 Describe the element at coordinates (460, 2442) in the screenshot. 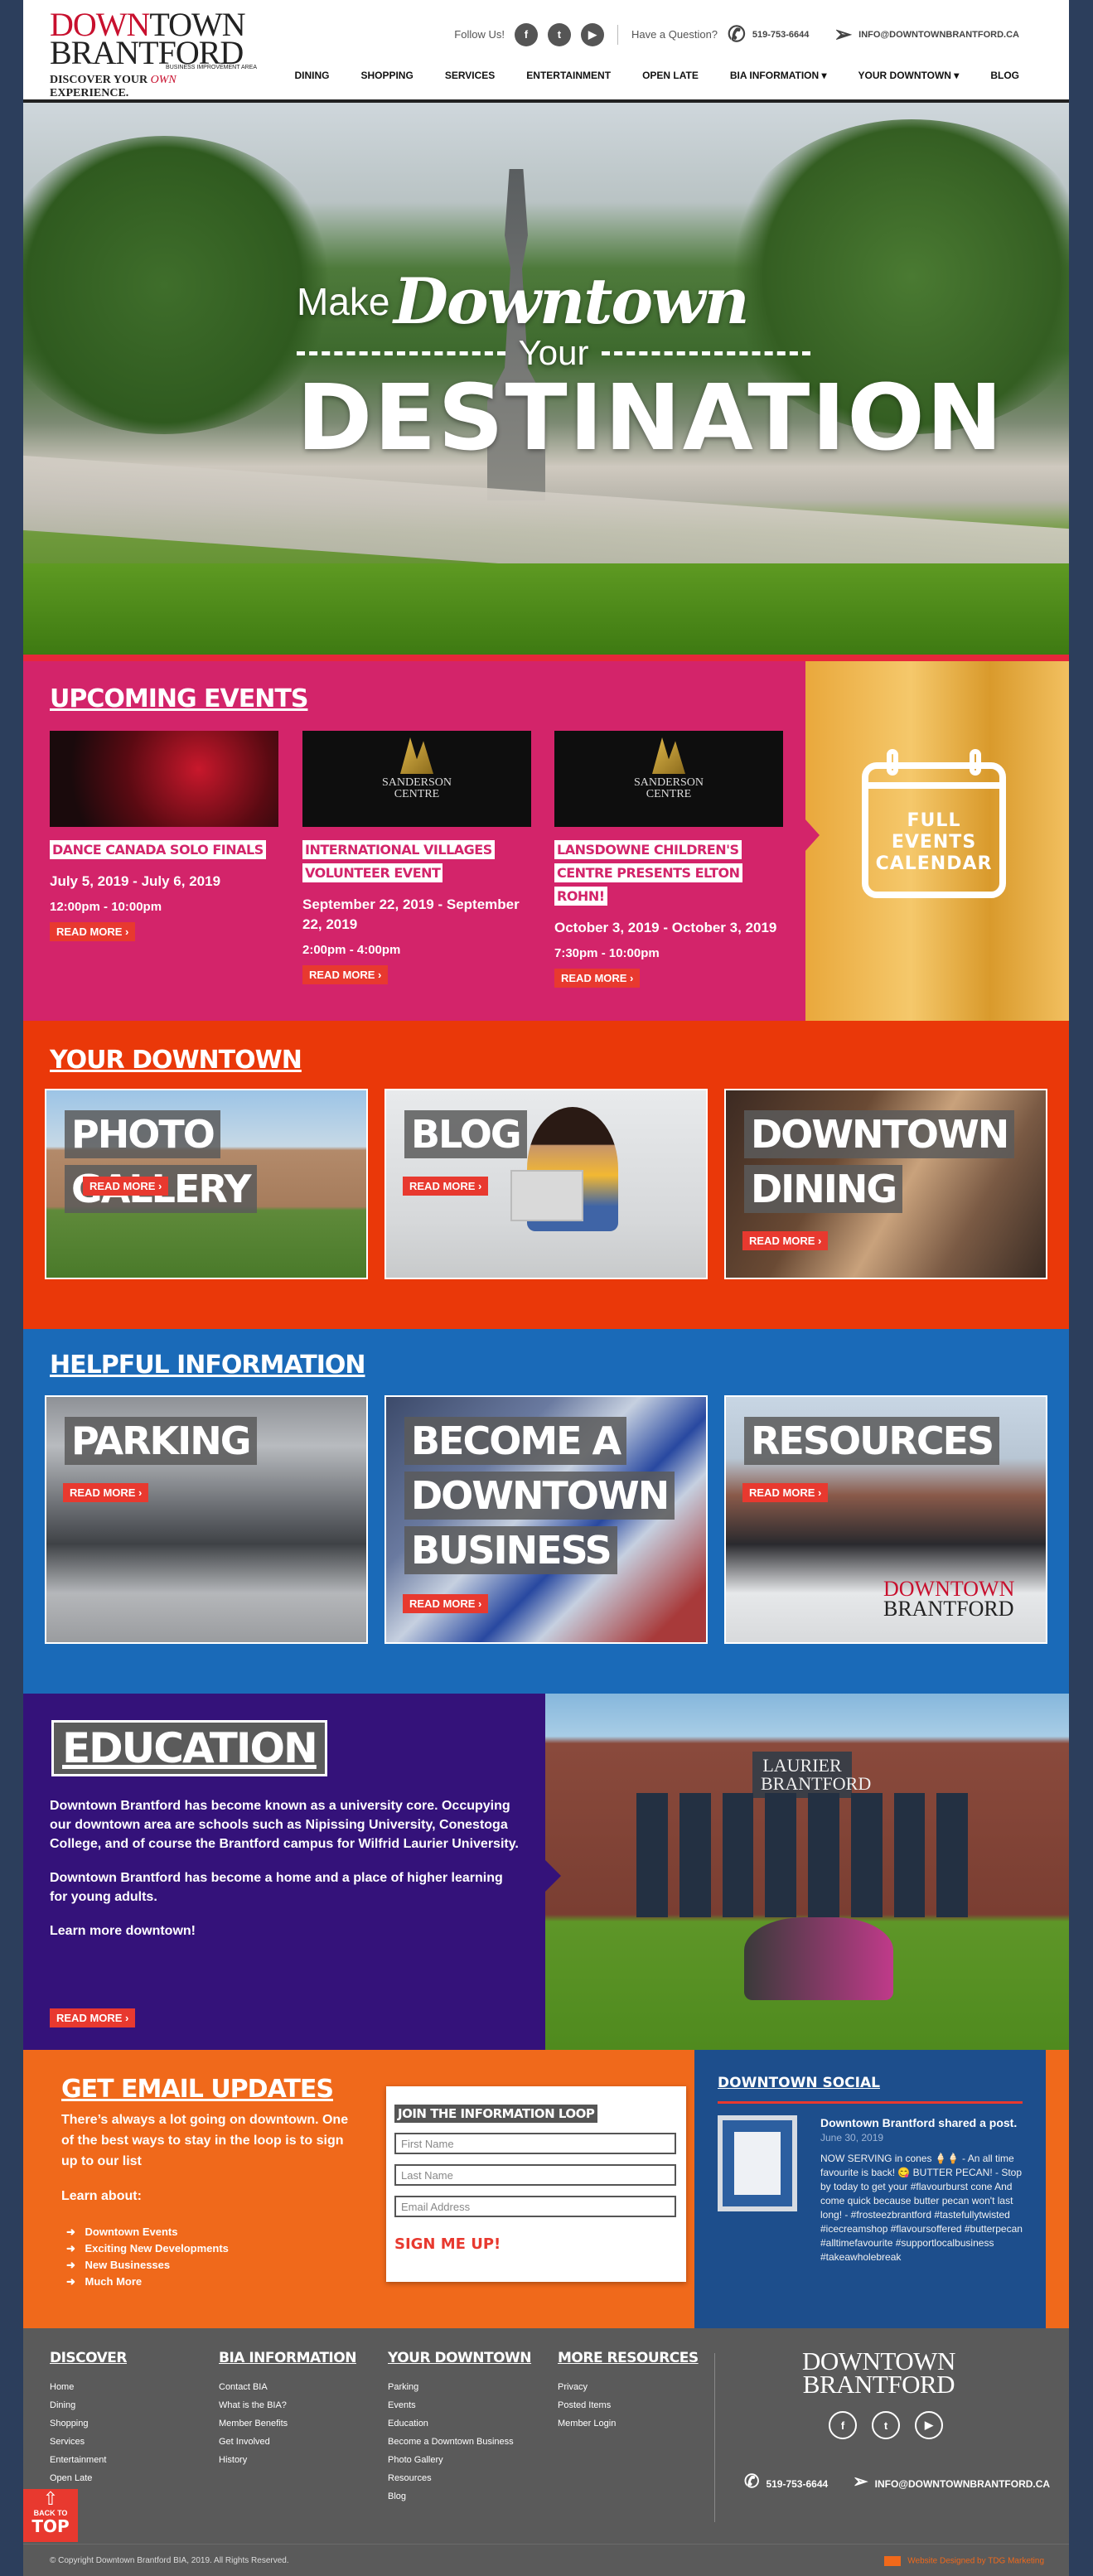

I see `footer-link: Become a Downtown Business` at that location.